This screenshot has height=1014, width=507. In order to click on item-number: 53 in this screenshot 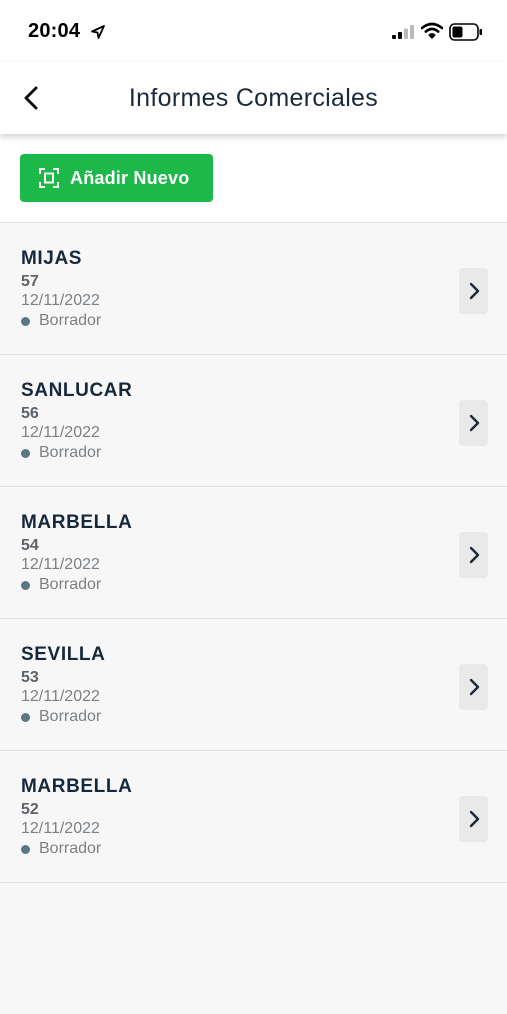, I will do `click(30, 677)`.